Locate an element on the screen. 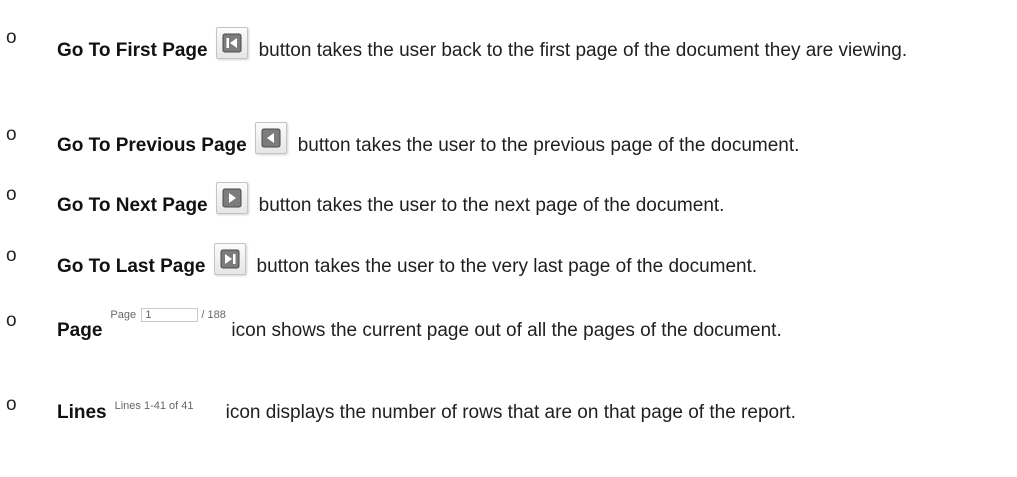 This screenshot has width=1017, height=477. page-indicator-widget: Page 1 / 188 is located at coordinates (168, 319).